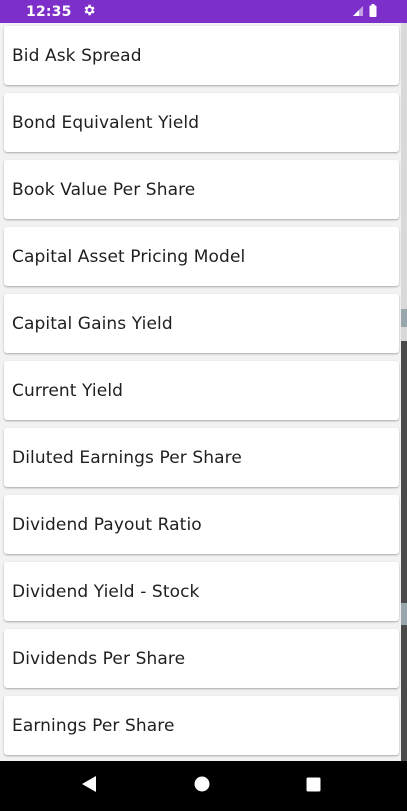 This screenshot has height=811, width=407. Describe the element at coordinates (93, 725) in the screenshot. I see `list-item-label: Earnings Per Share` at that location.